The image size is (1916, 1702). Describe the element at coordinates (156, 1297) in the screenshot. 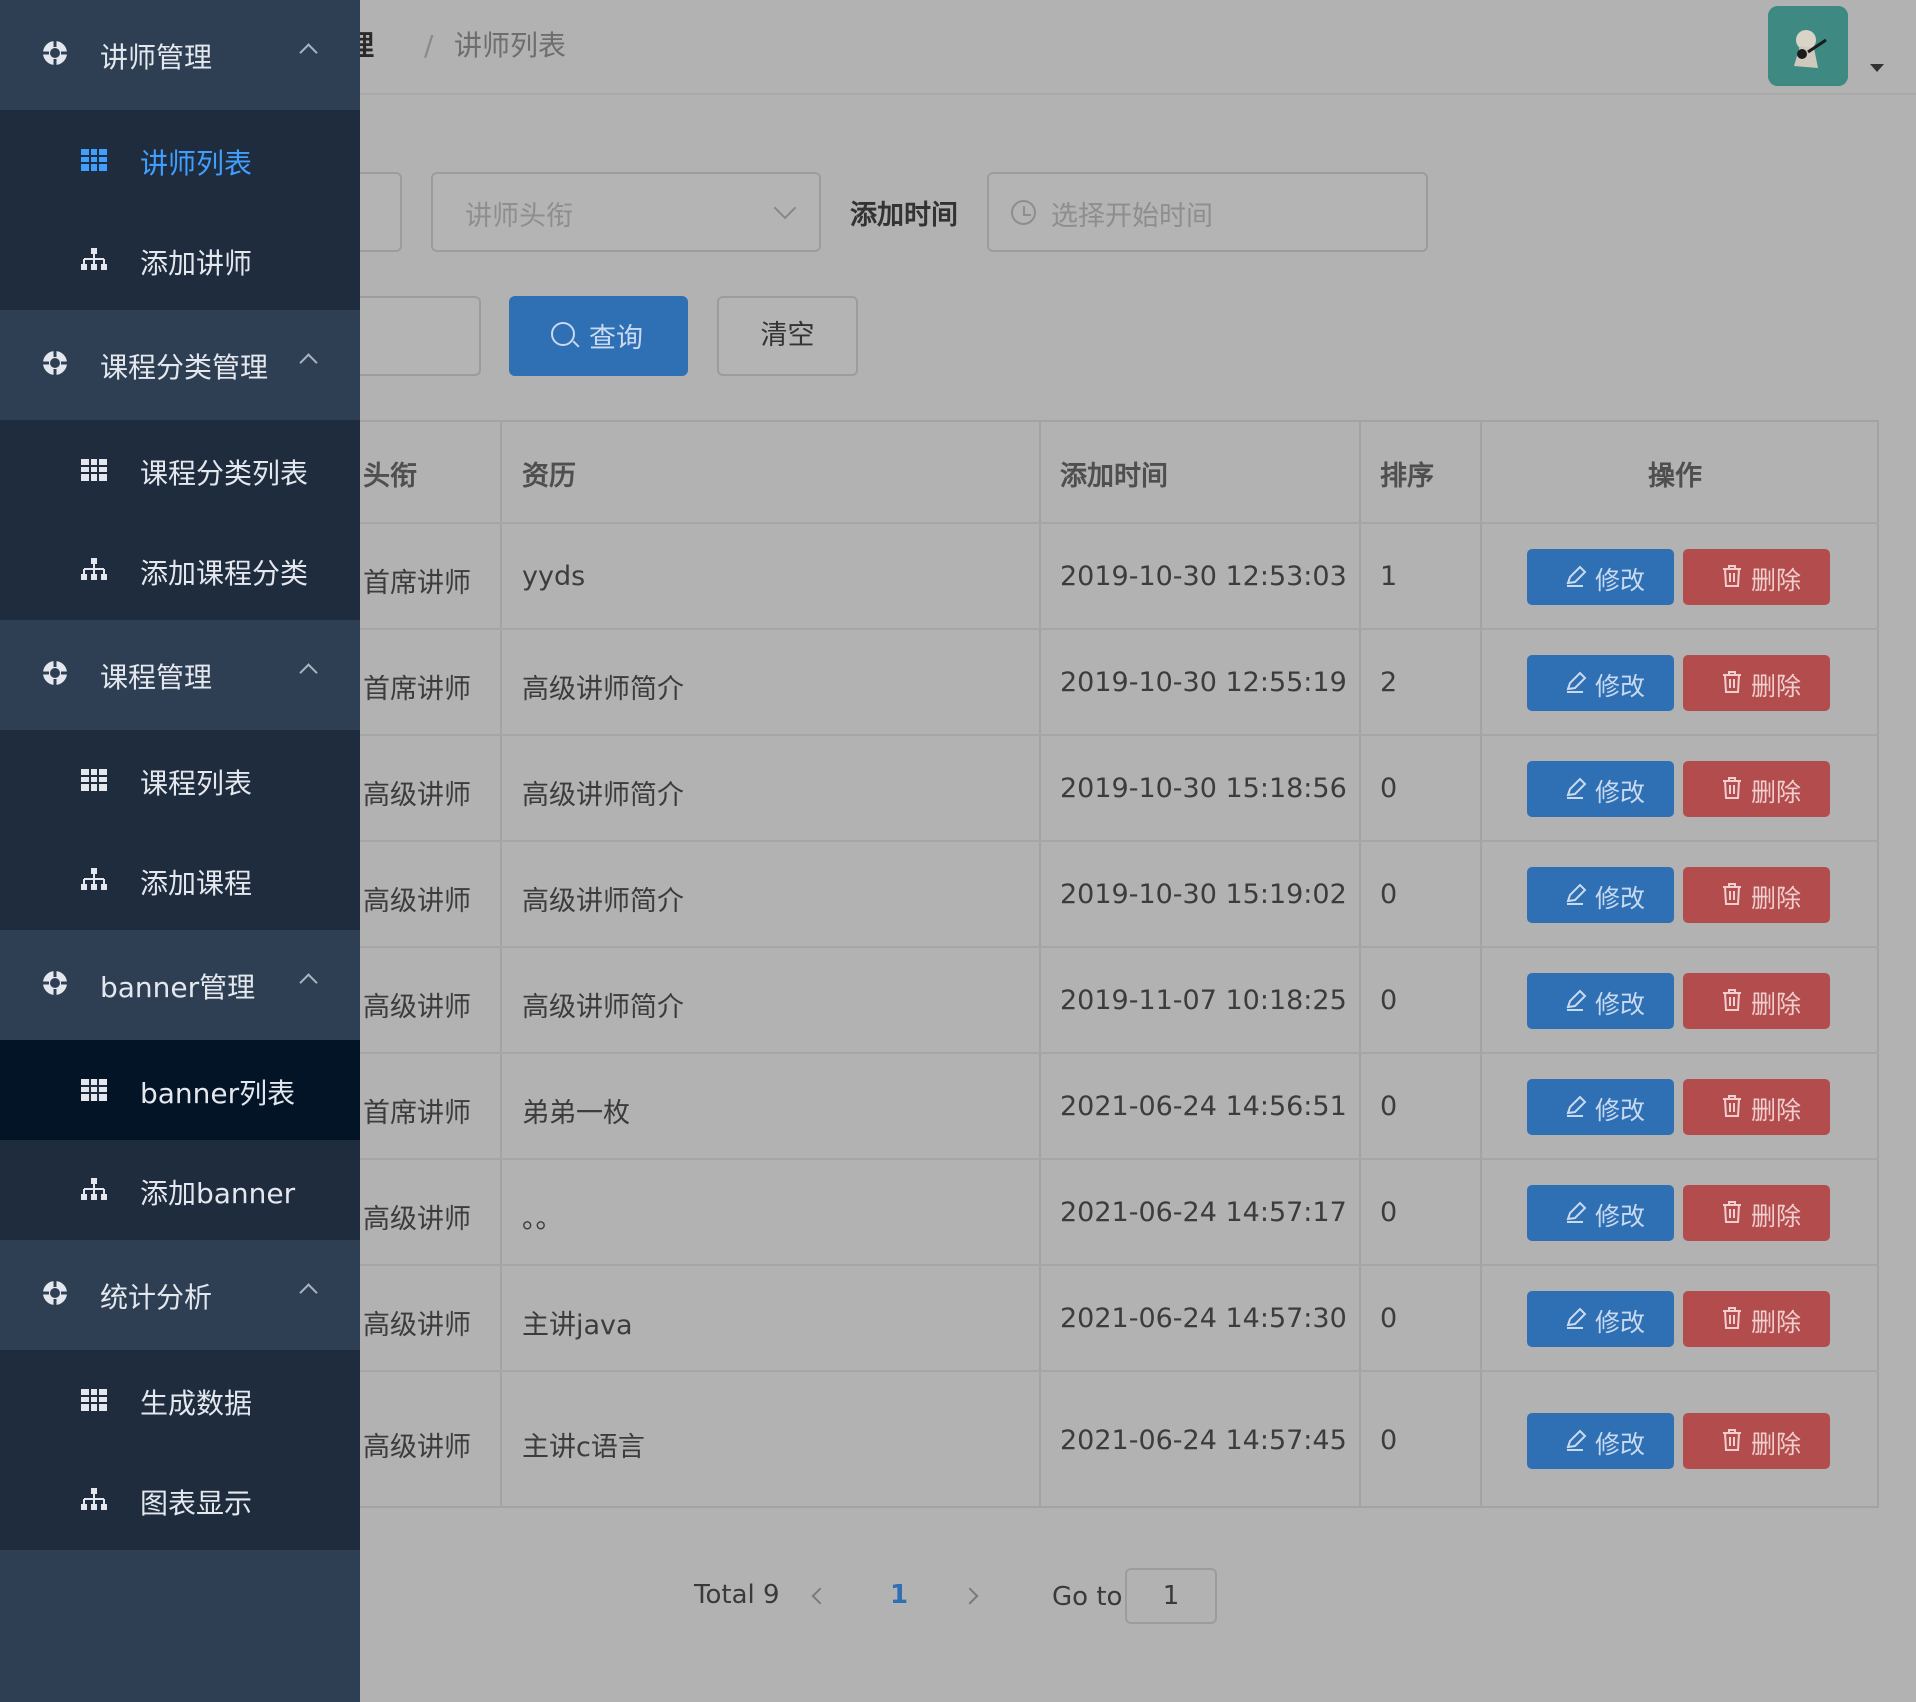

I see `sidebar-group-label: 统计分析` at that location.